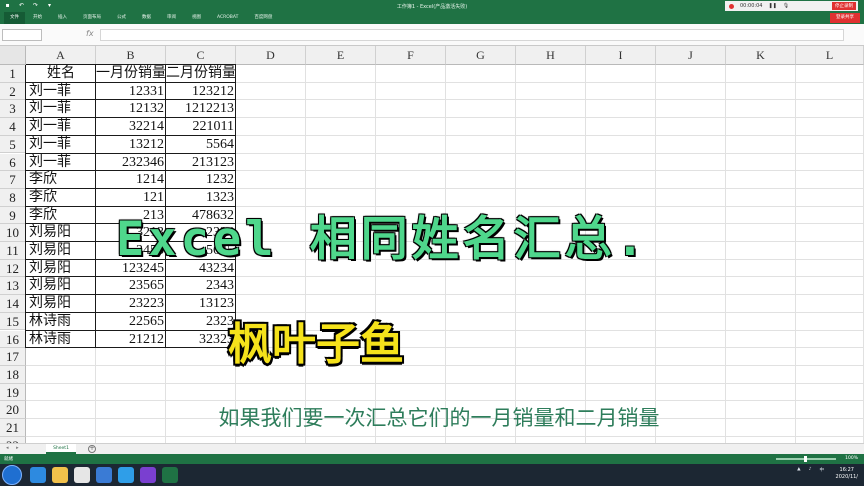  What do you see at coordinates (131, 145) in the screenshot?
I see `table-cell: 13212` at bounding box center [131, 145].